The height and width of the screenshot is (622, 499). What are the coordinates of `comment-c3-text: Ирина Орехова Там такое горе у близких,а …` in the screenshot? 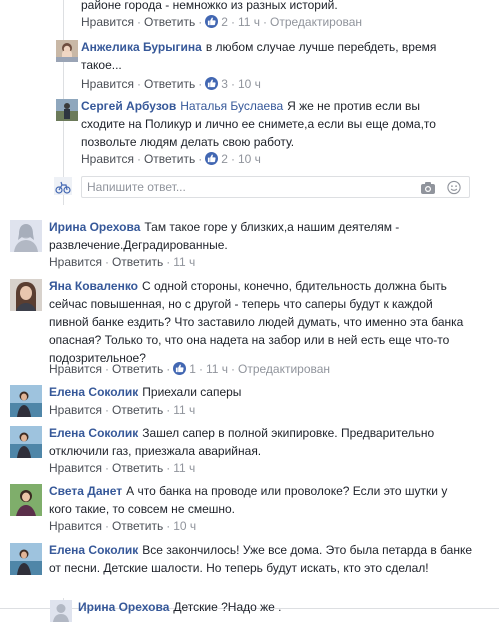 It's located at (224, 236).